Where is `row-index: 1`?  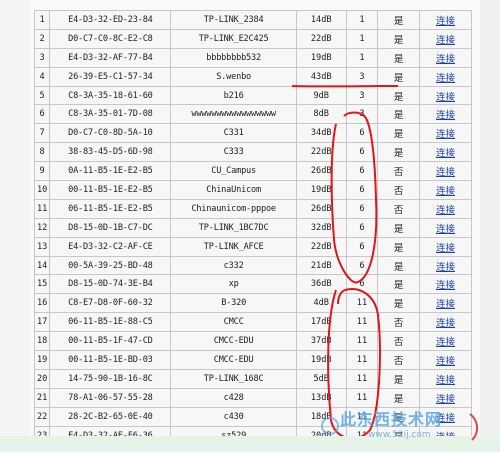
row-index: 1 is located at coordinates (42, 20).